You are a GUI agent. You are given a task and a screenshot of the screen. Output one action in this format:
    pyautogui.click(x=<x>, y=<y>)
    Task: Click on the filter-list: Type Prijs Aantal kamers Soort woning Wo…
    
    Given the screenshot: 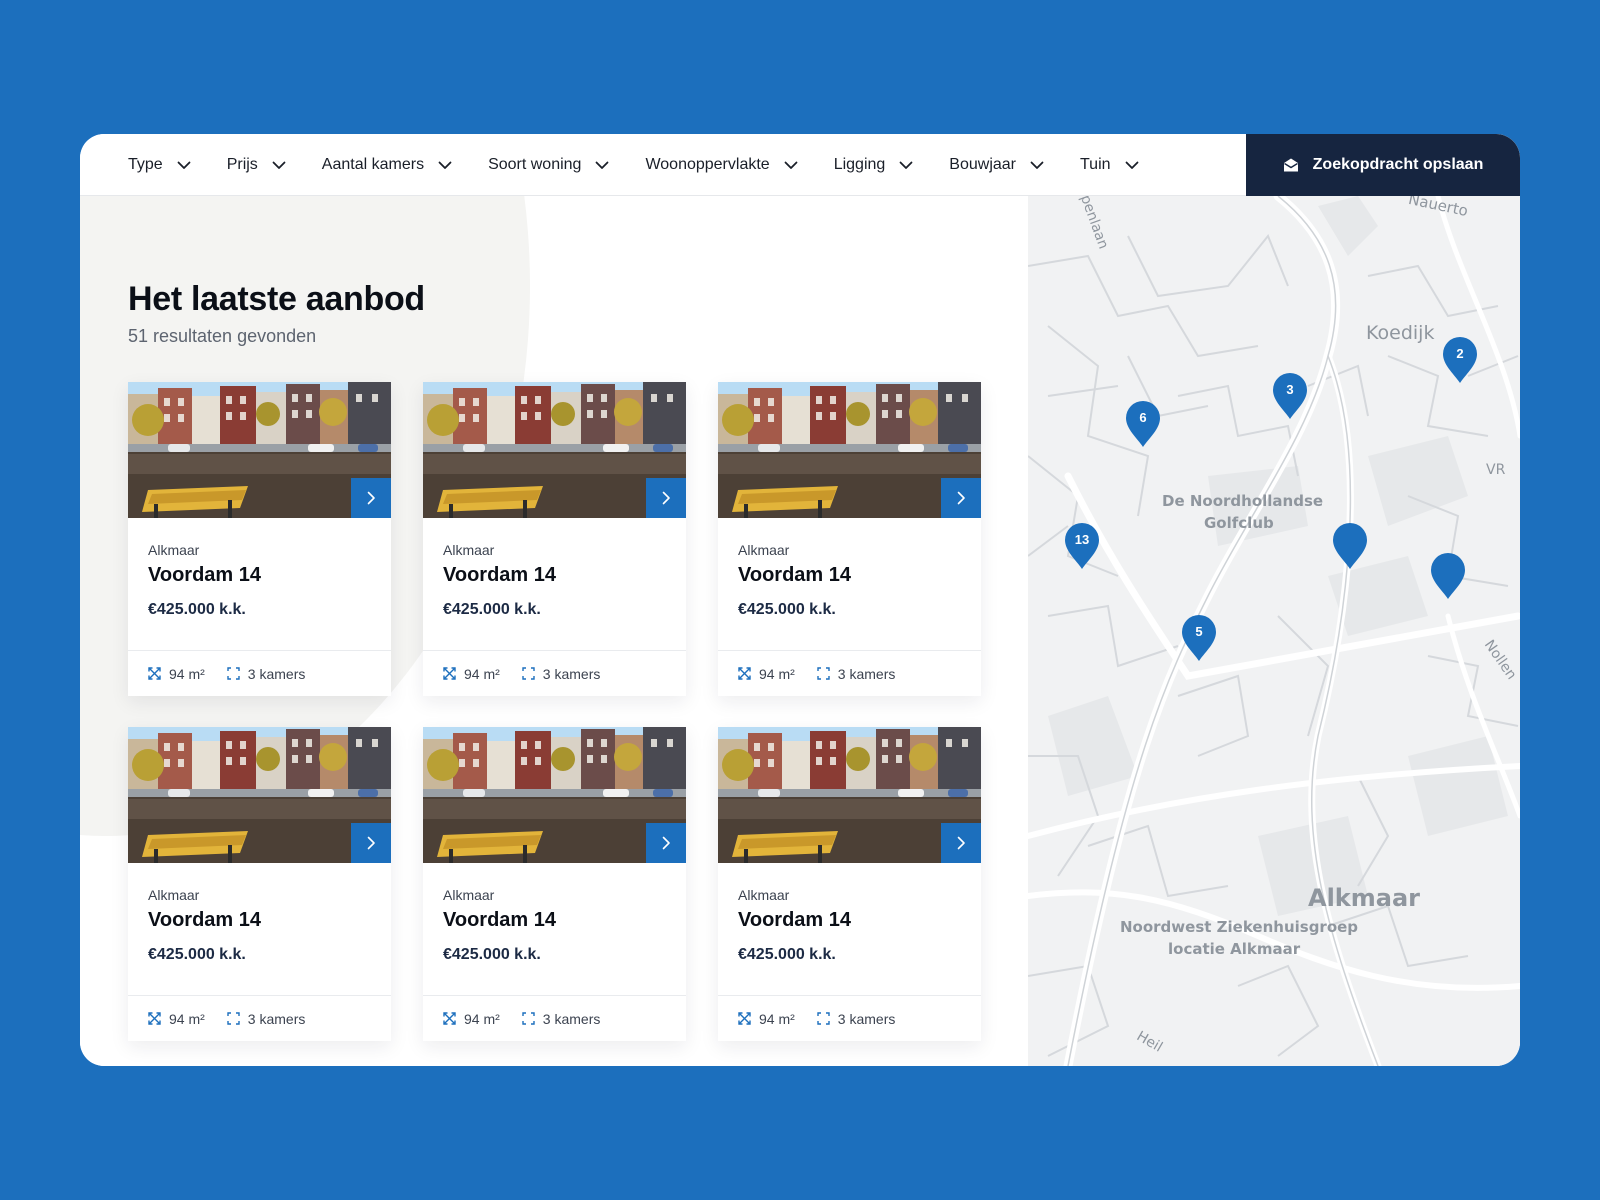 What is the action you would take?
    pyautogui.click(x=627, y=164)
    